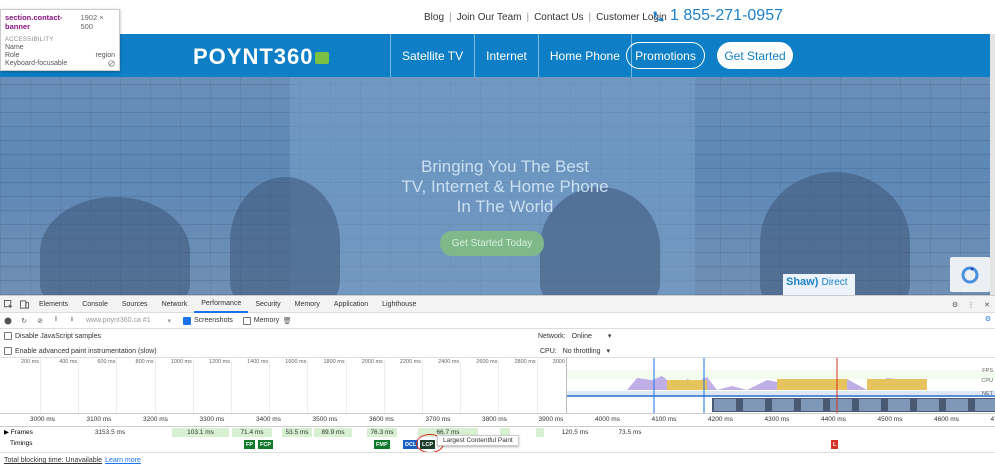 The width and height of the screenshot is (995, 468). Describe the element at coordinates (540, 432) in the screenshot. I see `frame-segment` at that location.